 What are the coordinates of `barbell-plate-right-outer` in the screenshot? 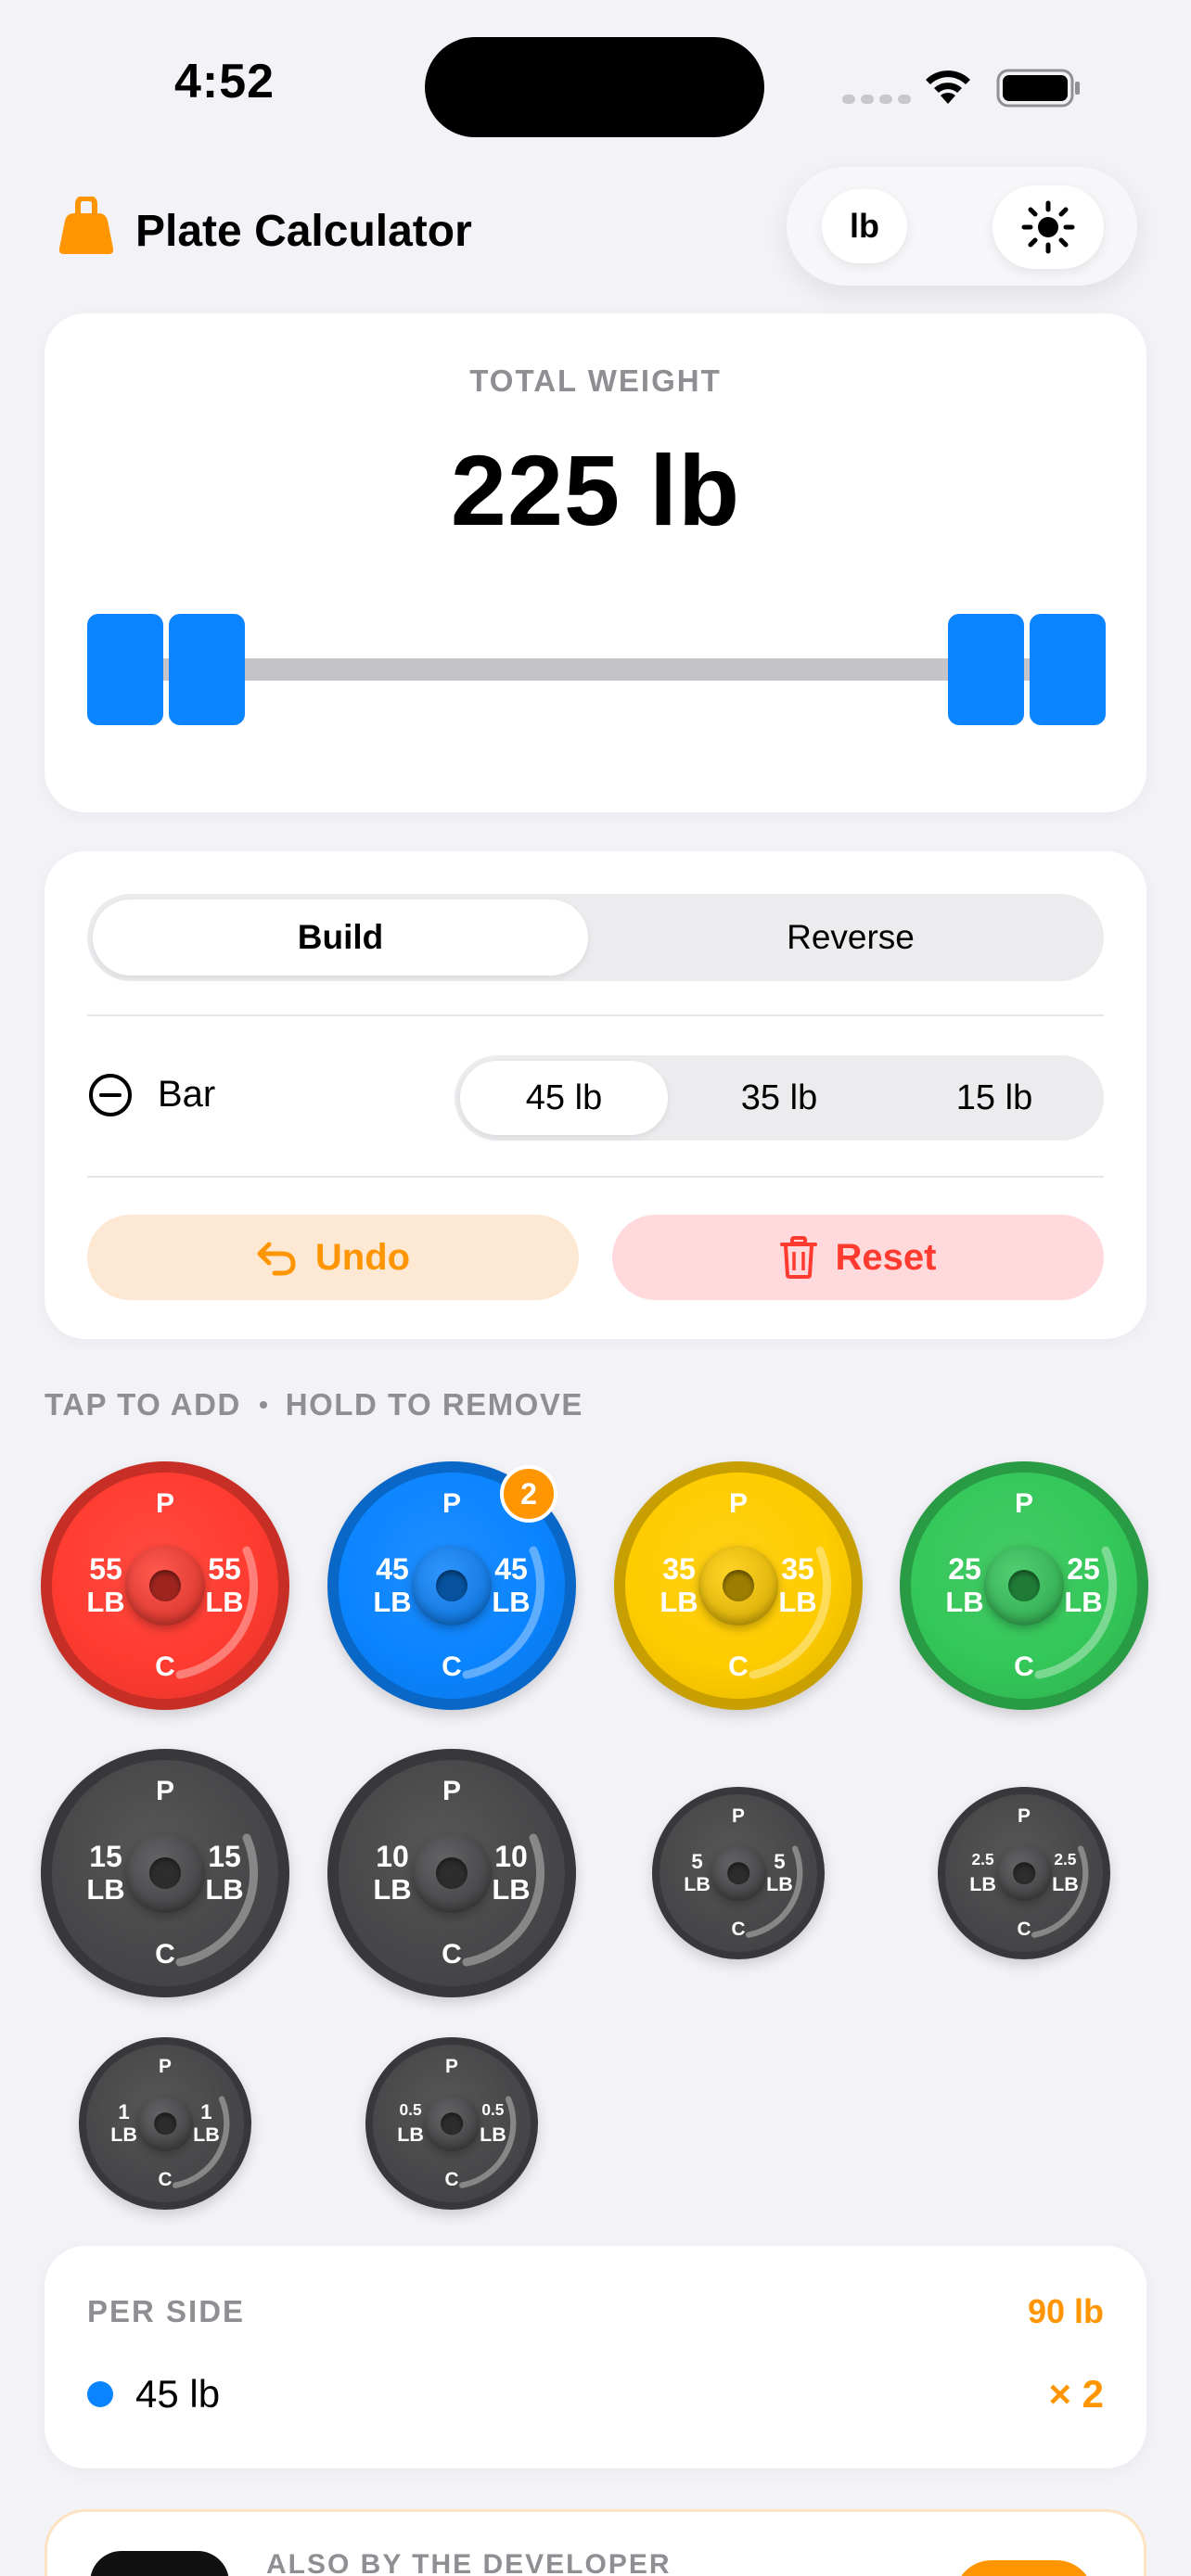 It's located at (1068, 669).